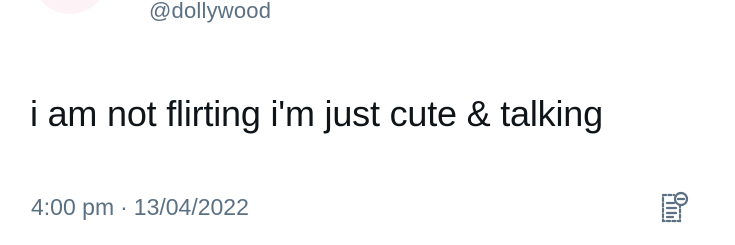  Describe the element at coordinates (73, 207) in the screenshot. I see `tweet-time: 4:00 pm` at that location.